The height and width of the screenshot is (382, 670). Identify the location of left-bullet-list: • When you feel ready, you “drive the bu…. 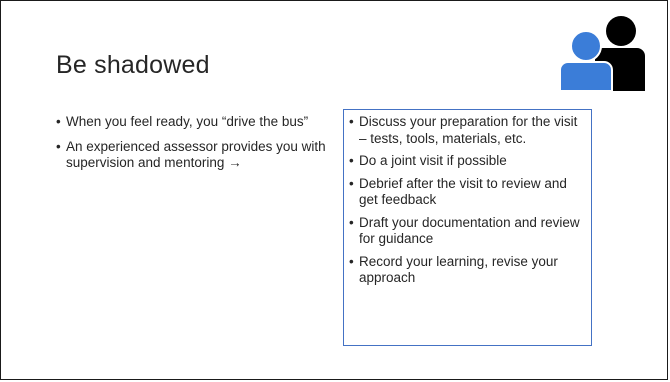
(191, 147).